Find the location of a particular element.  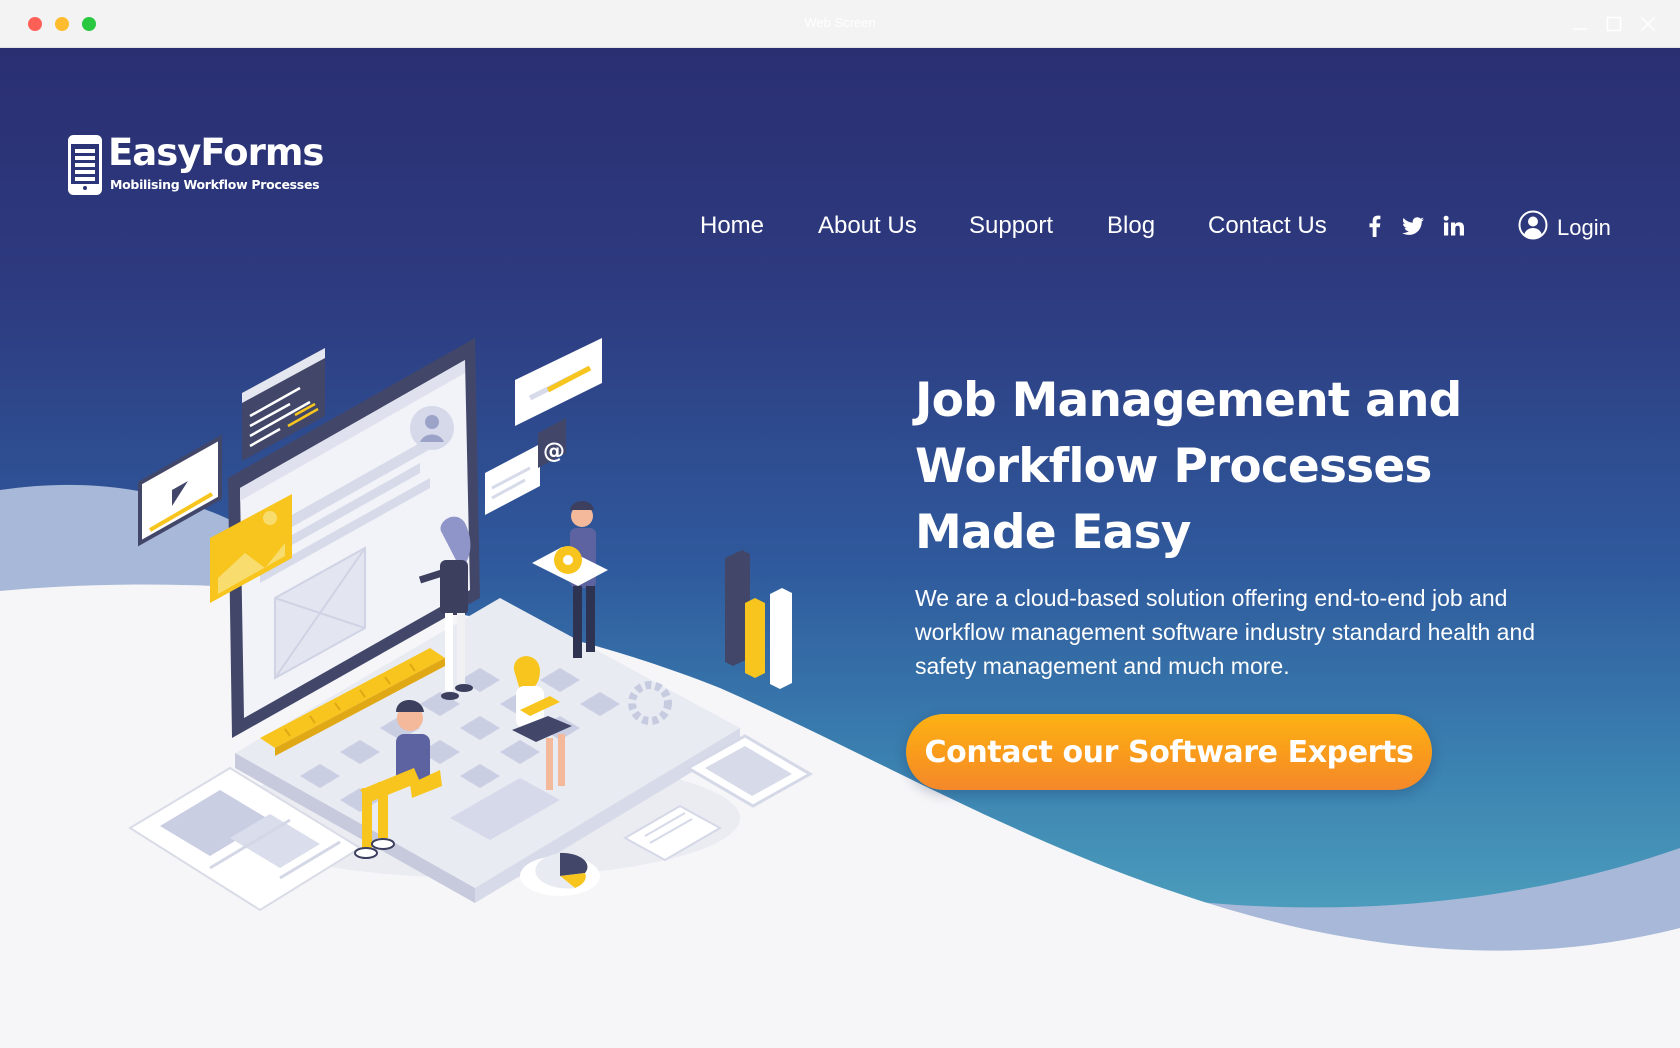

email-window: @ is located at coordinates (525, 466).